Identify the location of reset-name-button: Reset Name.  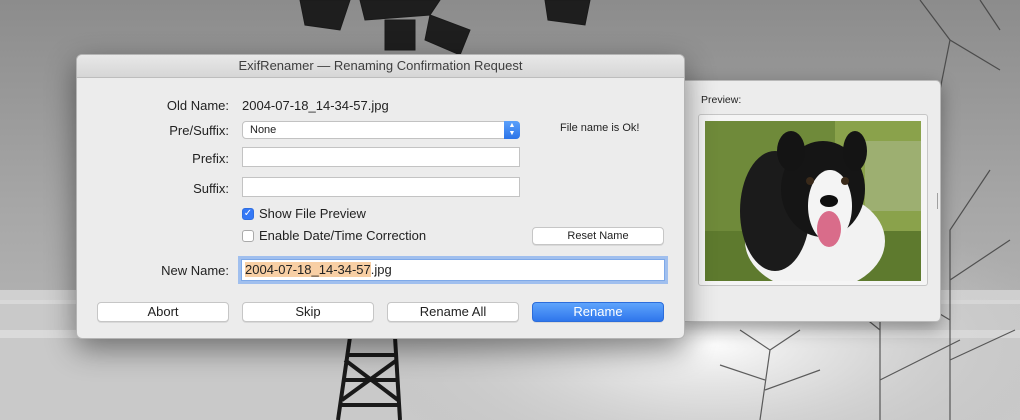
(598, 236).